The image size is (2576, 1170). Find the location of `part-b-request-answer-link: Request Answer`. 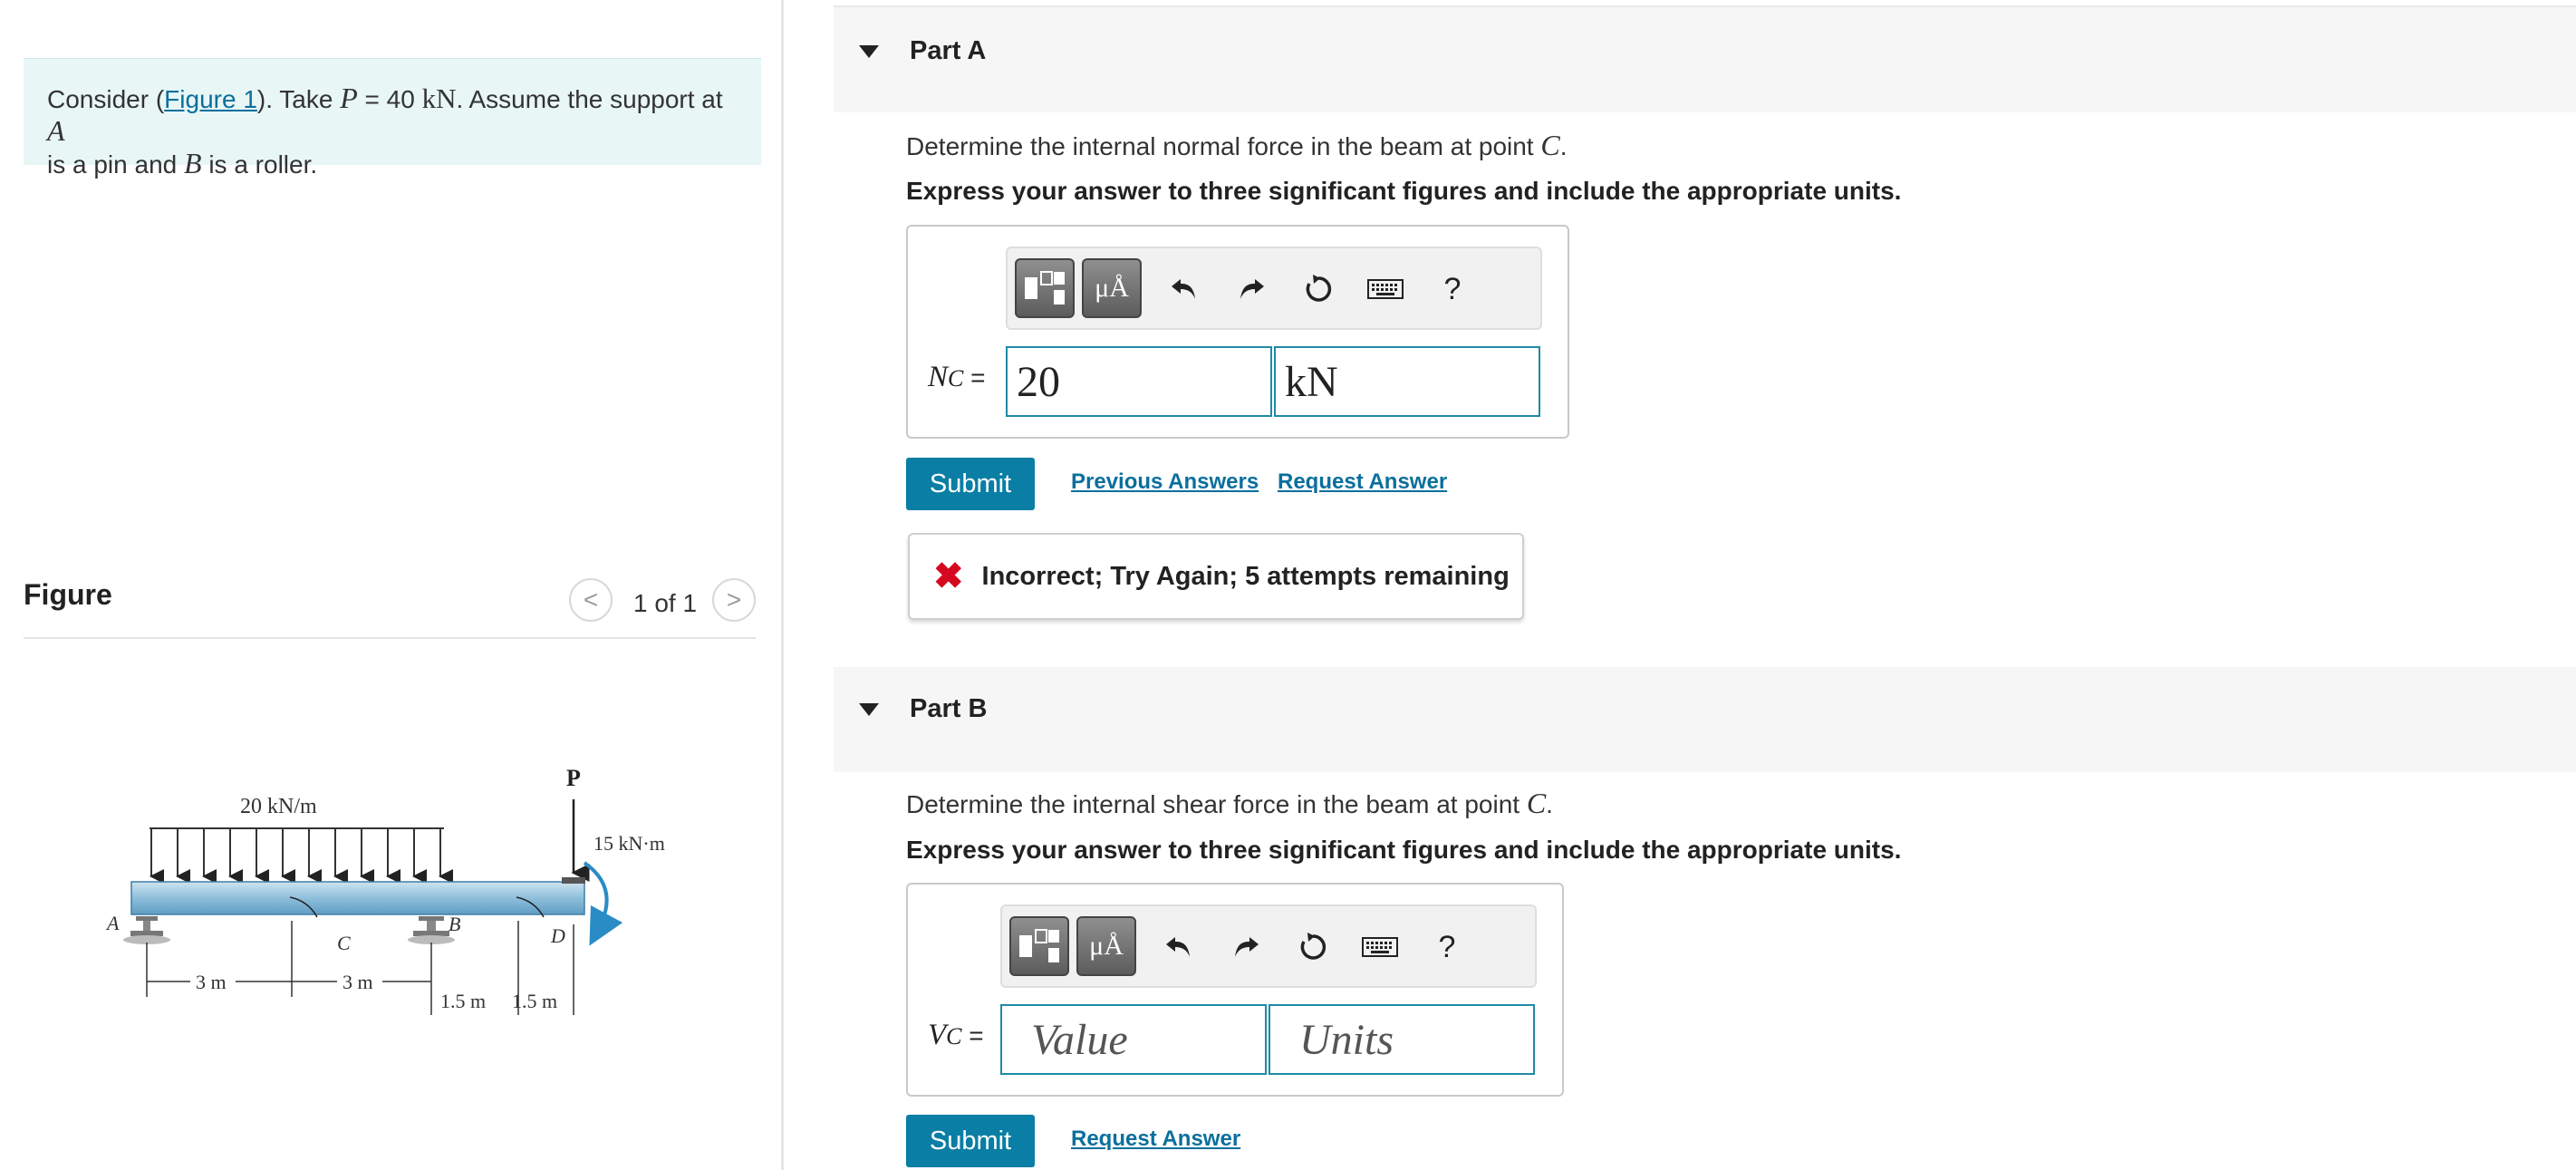

part-b-request-answer-link: Request Answer is located at coordinates (1155, 1139).